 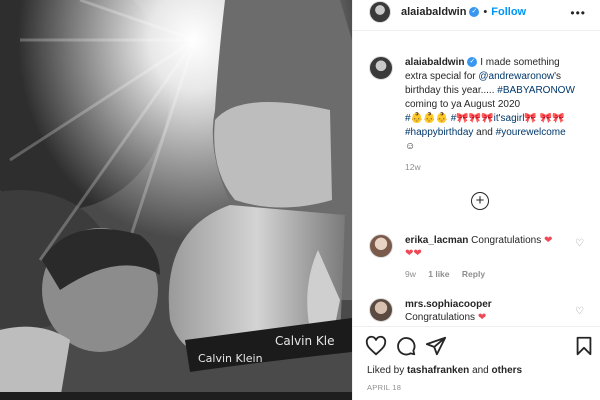 I want to click on comment-item: mrs.sophiacooper Congratulations ❤, so click(x=479, y=311).